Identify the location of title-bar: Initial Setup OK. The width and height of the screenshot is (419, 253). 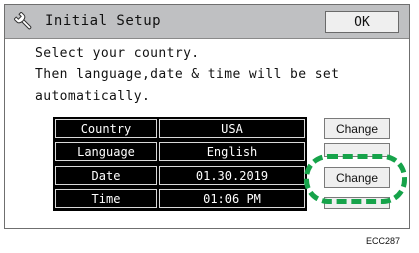
(207, 22).